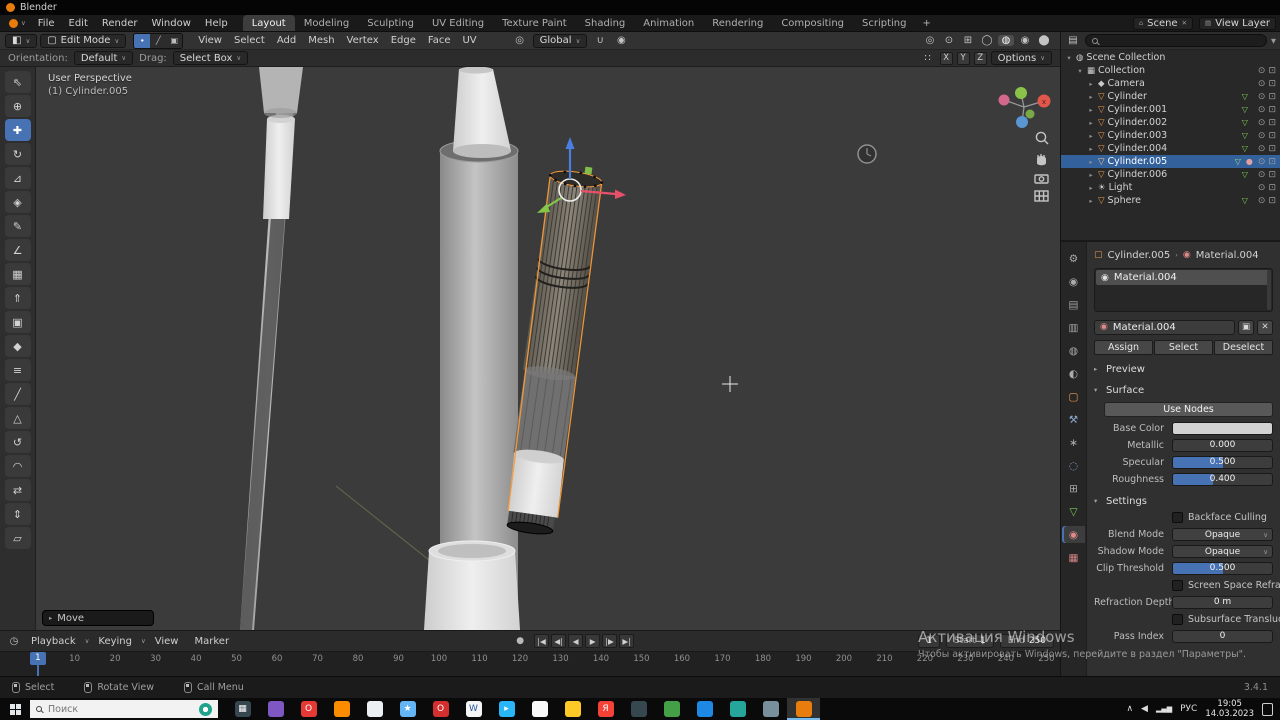 The width and height of the screenshot is (1280, 720). I want to click on menubar-menu: File, so click(46, 23).